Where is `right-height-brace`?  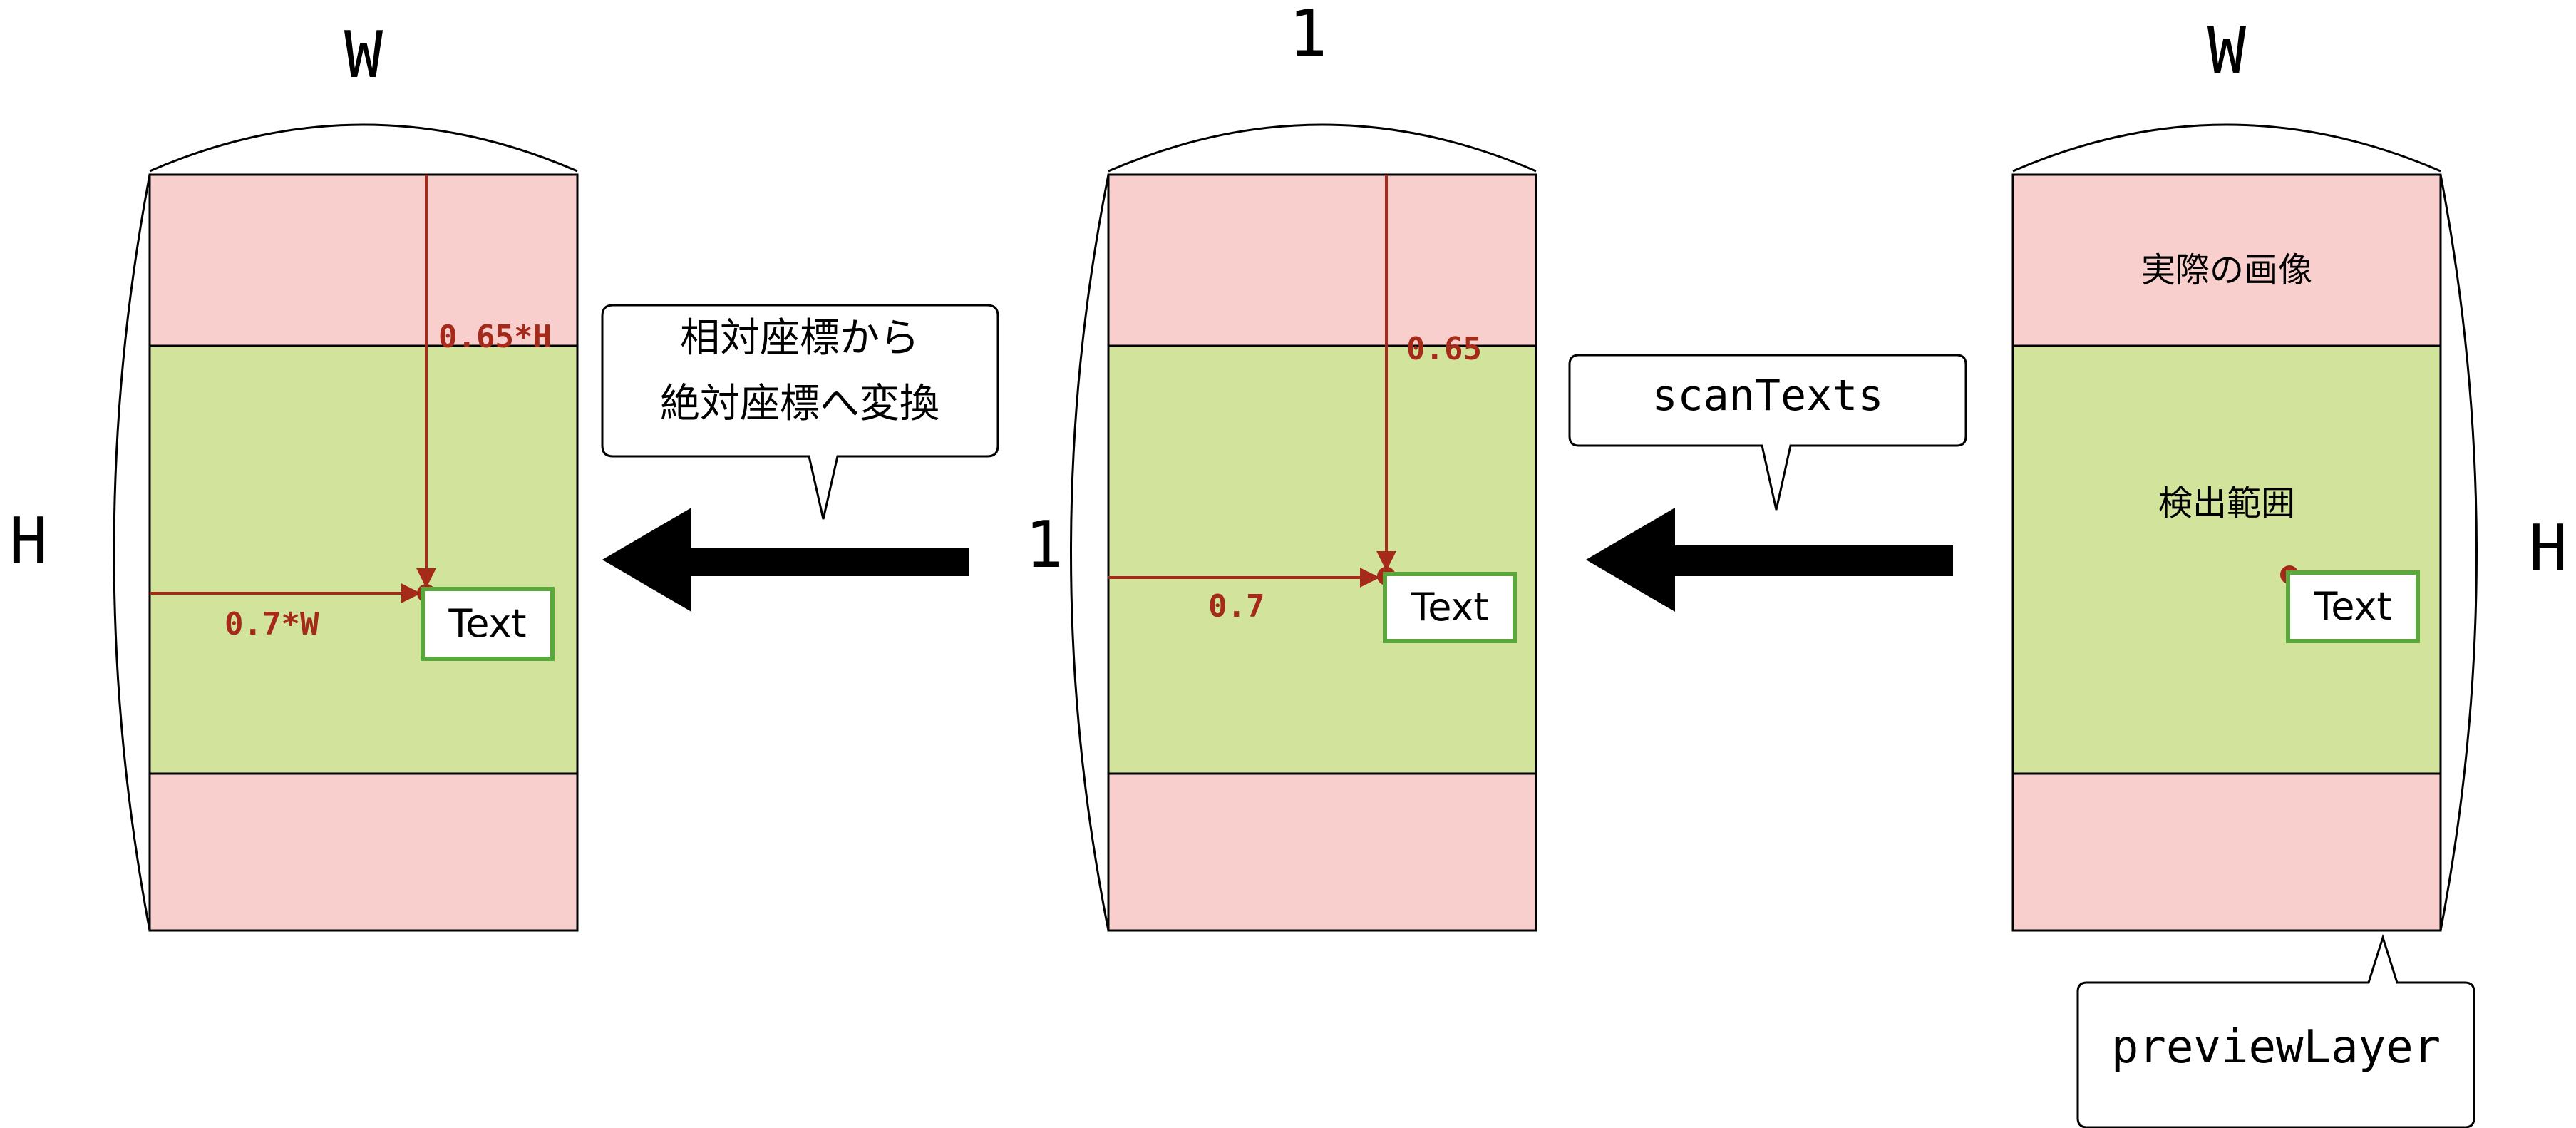
right-height-brace is located at coordinates (2458, 552).